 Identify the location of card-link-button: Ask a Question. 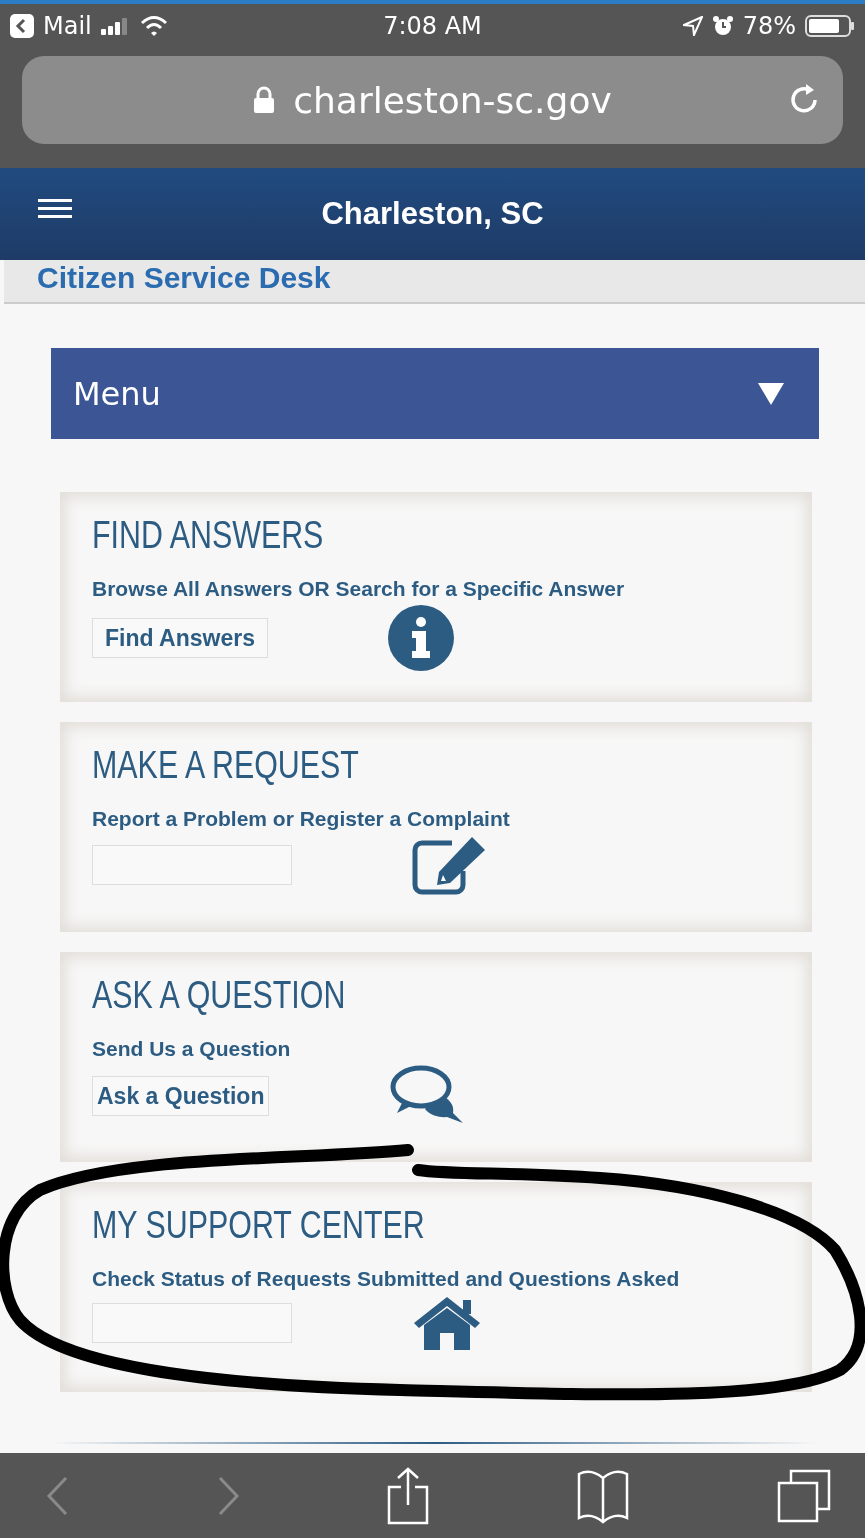
(181, 1096).